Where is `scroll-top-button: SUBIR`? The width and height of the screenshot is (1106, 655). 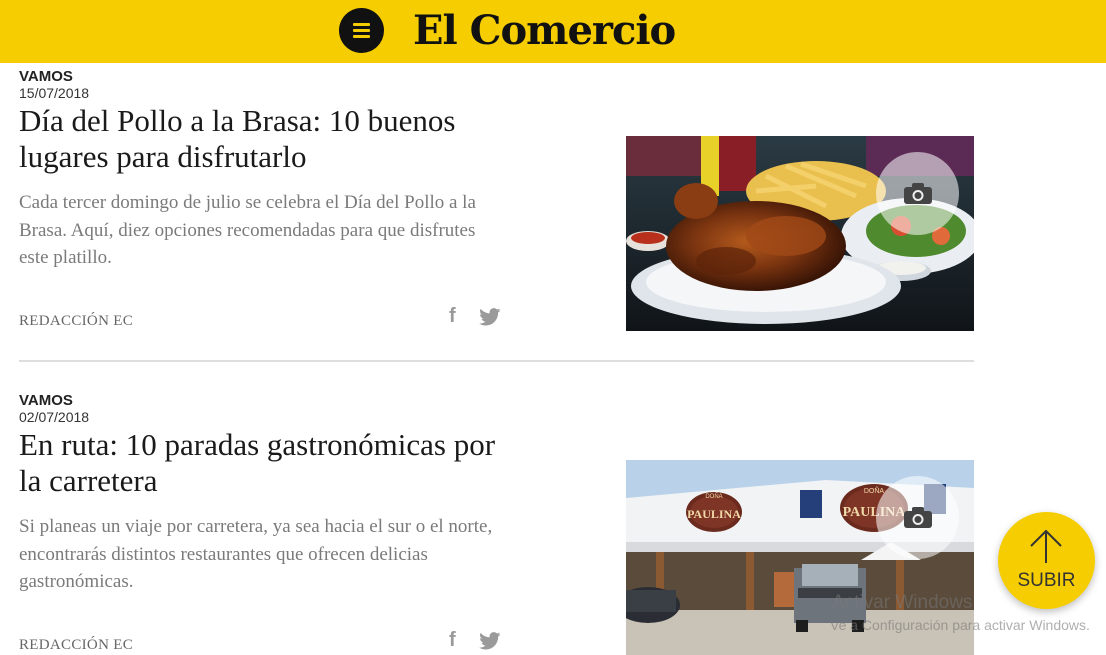 scroll-top-button: SUBIR is located at coordinates (1046, 560).